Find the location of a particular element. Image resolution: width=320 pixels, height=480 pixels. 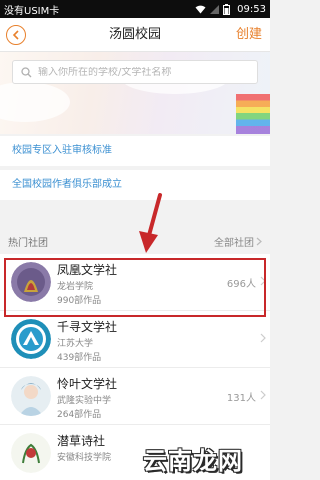

back-button is located at coordinates (16, 35).